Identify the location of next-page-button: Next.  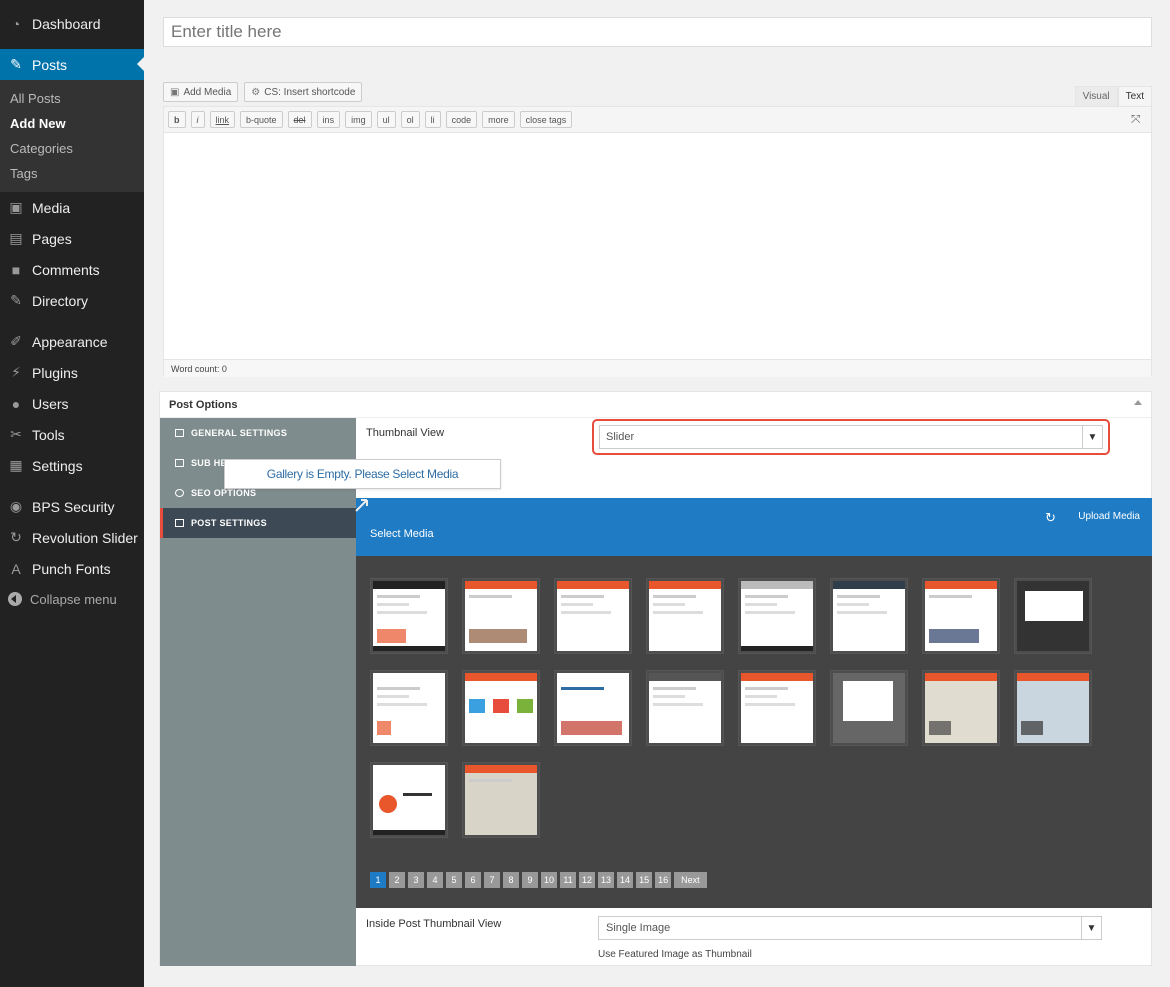
(690, 880).